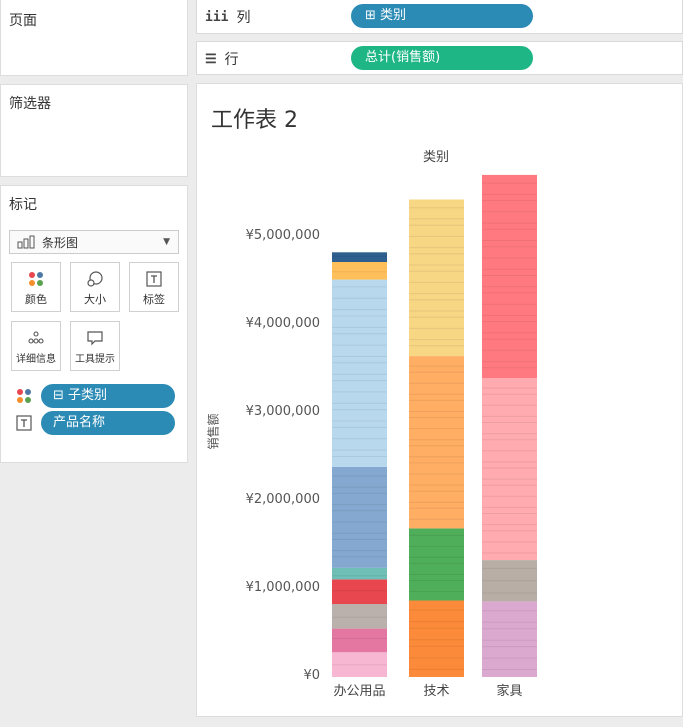 The height and width of the screenshot is (727, 683). I want to click on subcategory-pill: ⊟ 子类别, so click(108, 396).